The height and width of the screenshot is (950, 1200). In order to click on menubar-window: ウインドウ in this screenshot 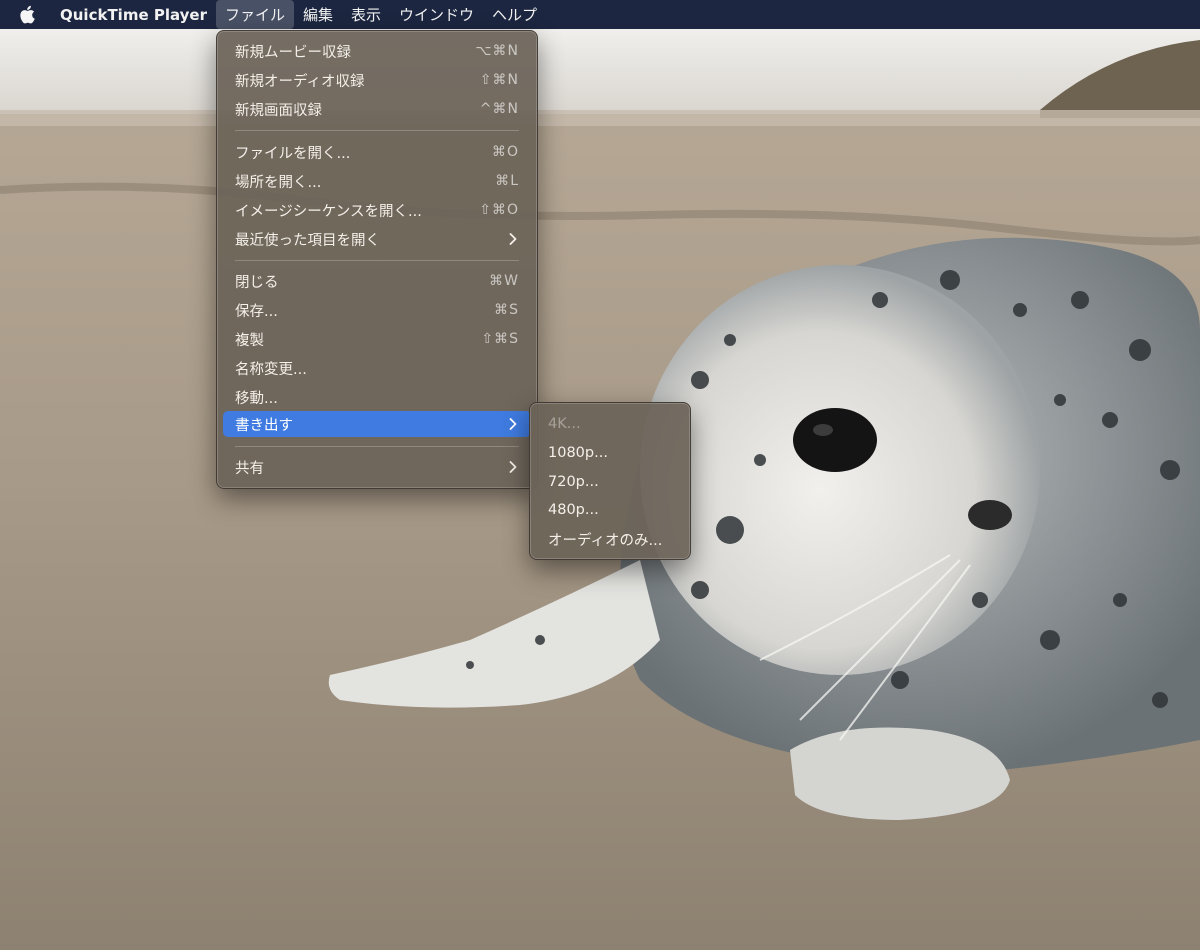, I will do `click(436, 14)`.